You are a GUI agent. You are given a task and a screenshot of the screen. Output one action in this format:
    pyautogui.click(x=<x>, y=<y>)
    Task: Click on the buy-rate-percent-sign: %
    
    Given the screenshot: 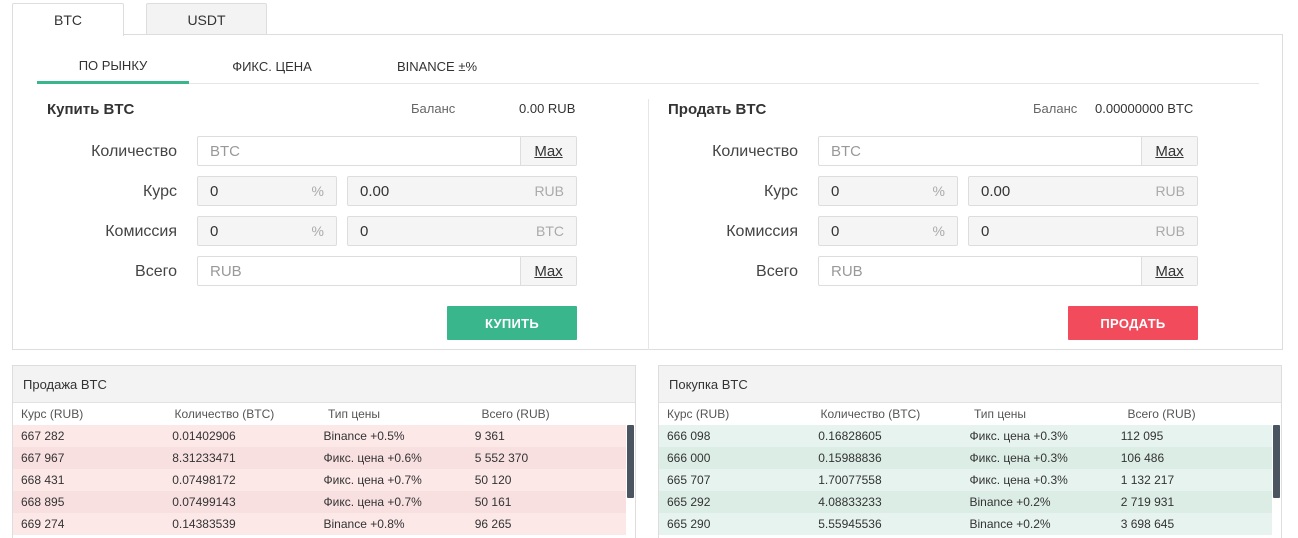 What is the action you would take?
    pyautogui.click(x=317, y=191)
    